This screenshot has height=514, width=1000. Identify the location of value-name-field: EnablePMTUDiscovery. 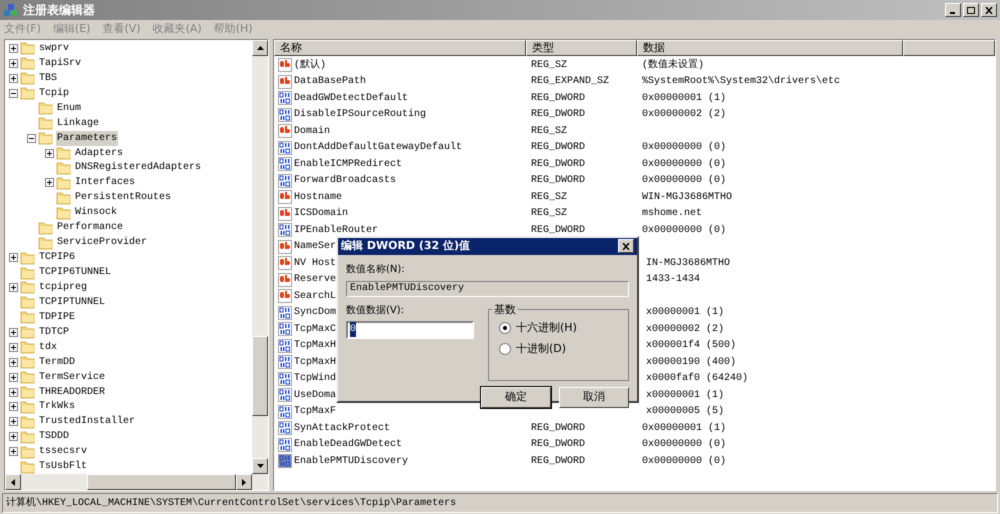
(487, 288).